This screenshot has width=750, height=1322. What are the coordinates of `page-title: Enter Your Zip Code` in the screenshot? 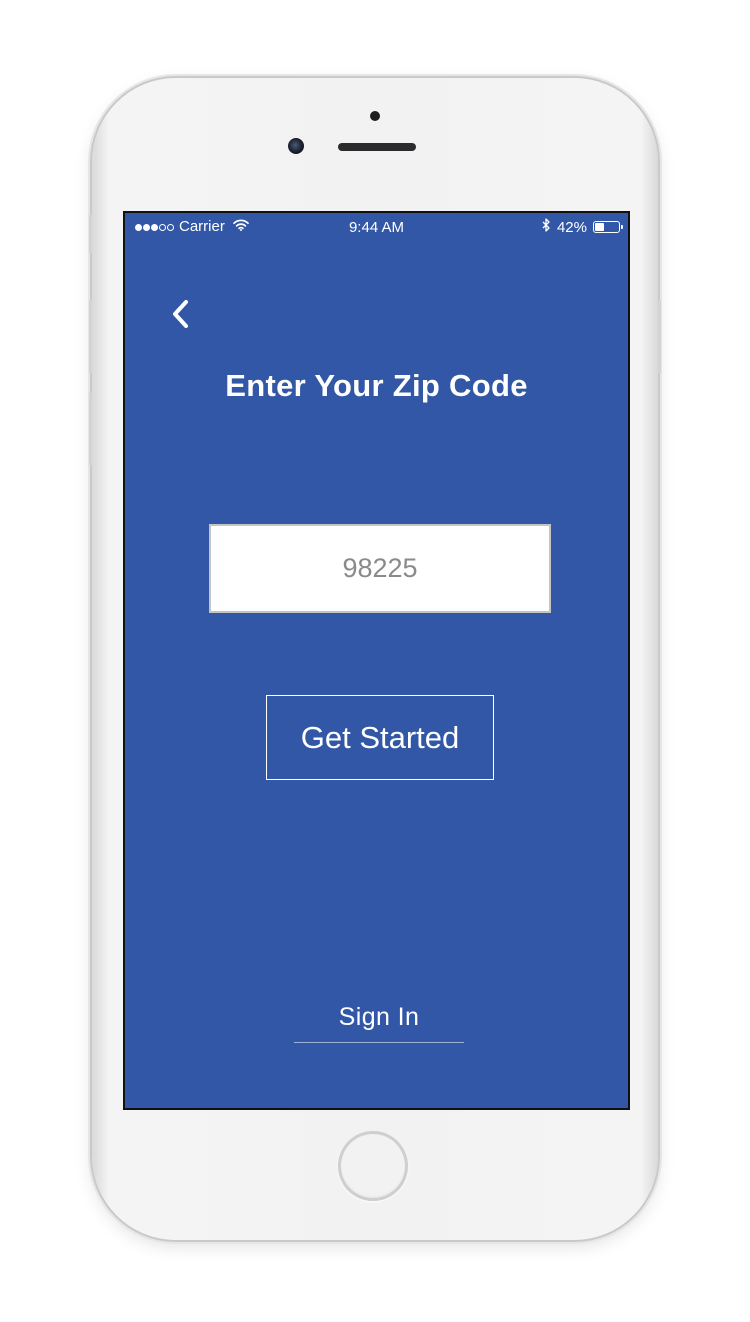 It's located at (376, 385).